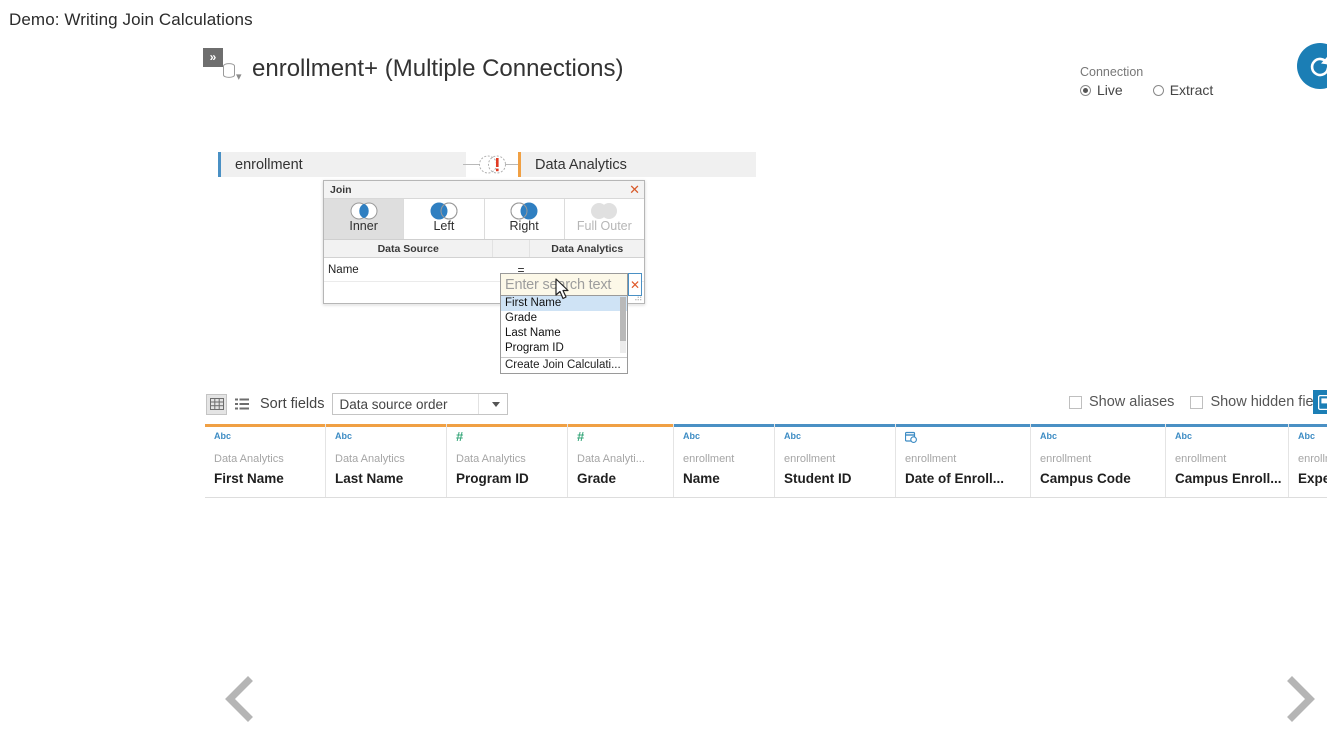 This screenshot has width=1327, height=734. I want to click on join-column-right-header: Data Analytics, so click(587, 248).